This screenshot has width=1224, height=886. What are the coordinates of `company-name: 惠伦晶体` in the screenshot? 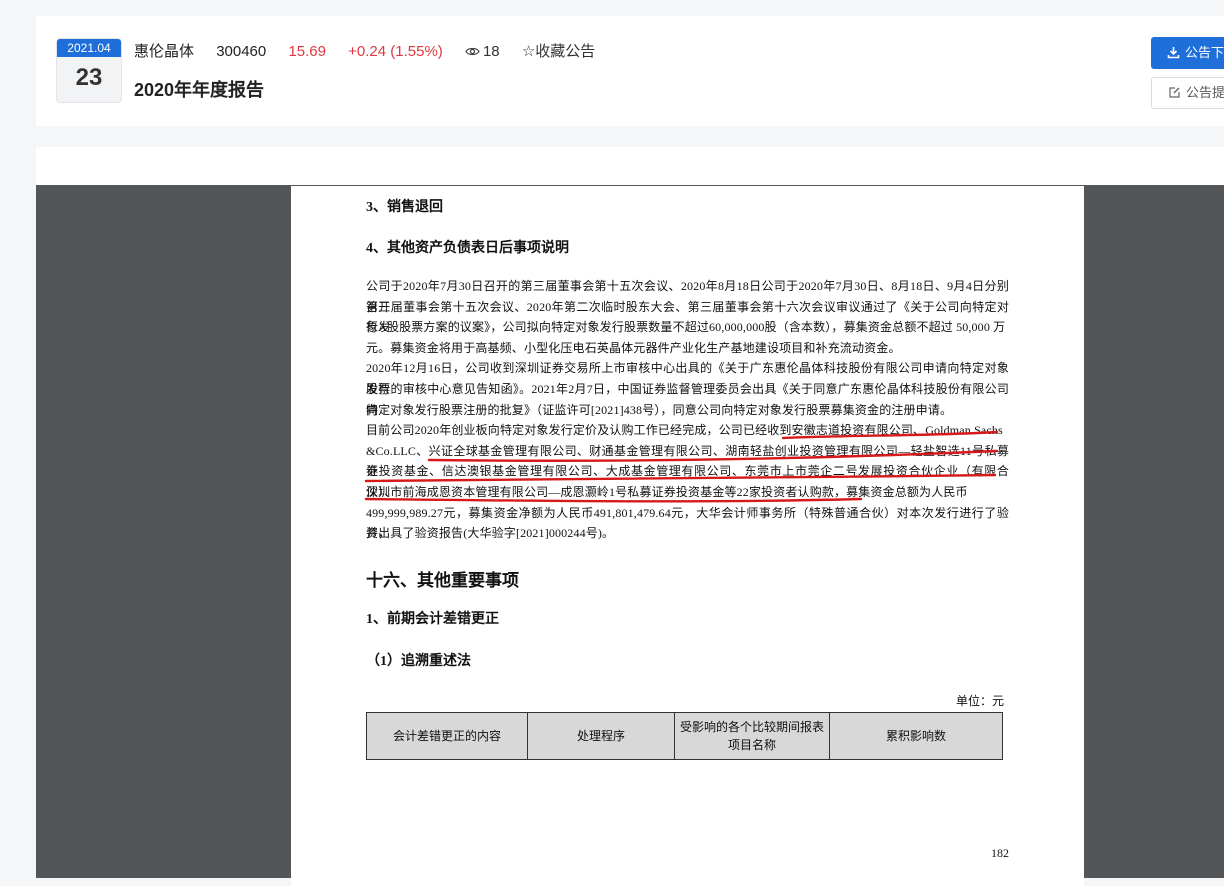 It's located at (164, 51).